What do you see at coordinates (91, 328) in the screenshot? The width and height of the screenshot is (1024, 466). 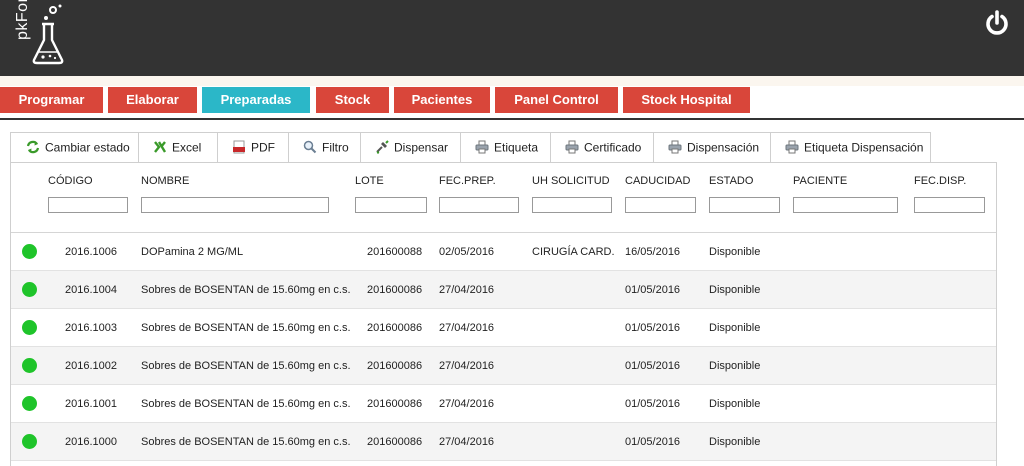 I see `cell-codigo: 2016.1003` at bounding box center [91, 328].